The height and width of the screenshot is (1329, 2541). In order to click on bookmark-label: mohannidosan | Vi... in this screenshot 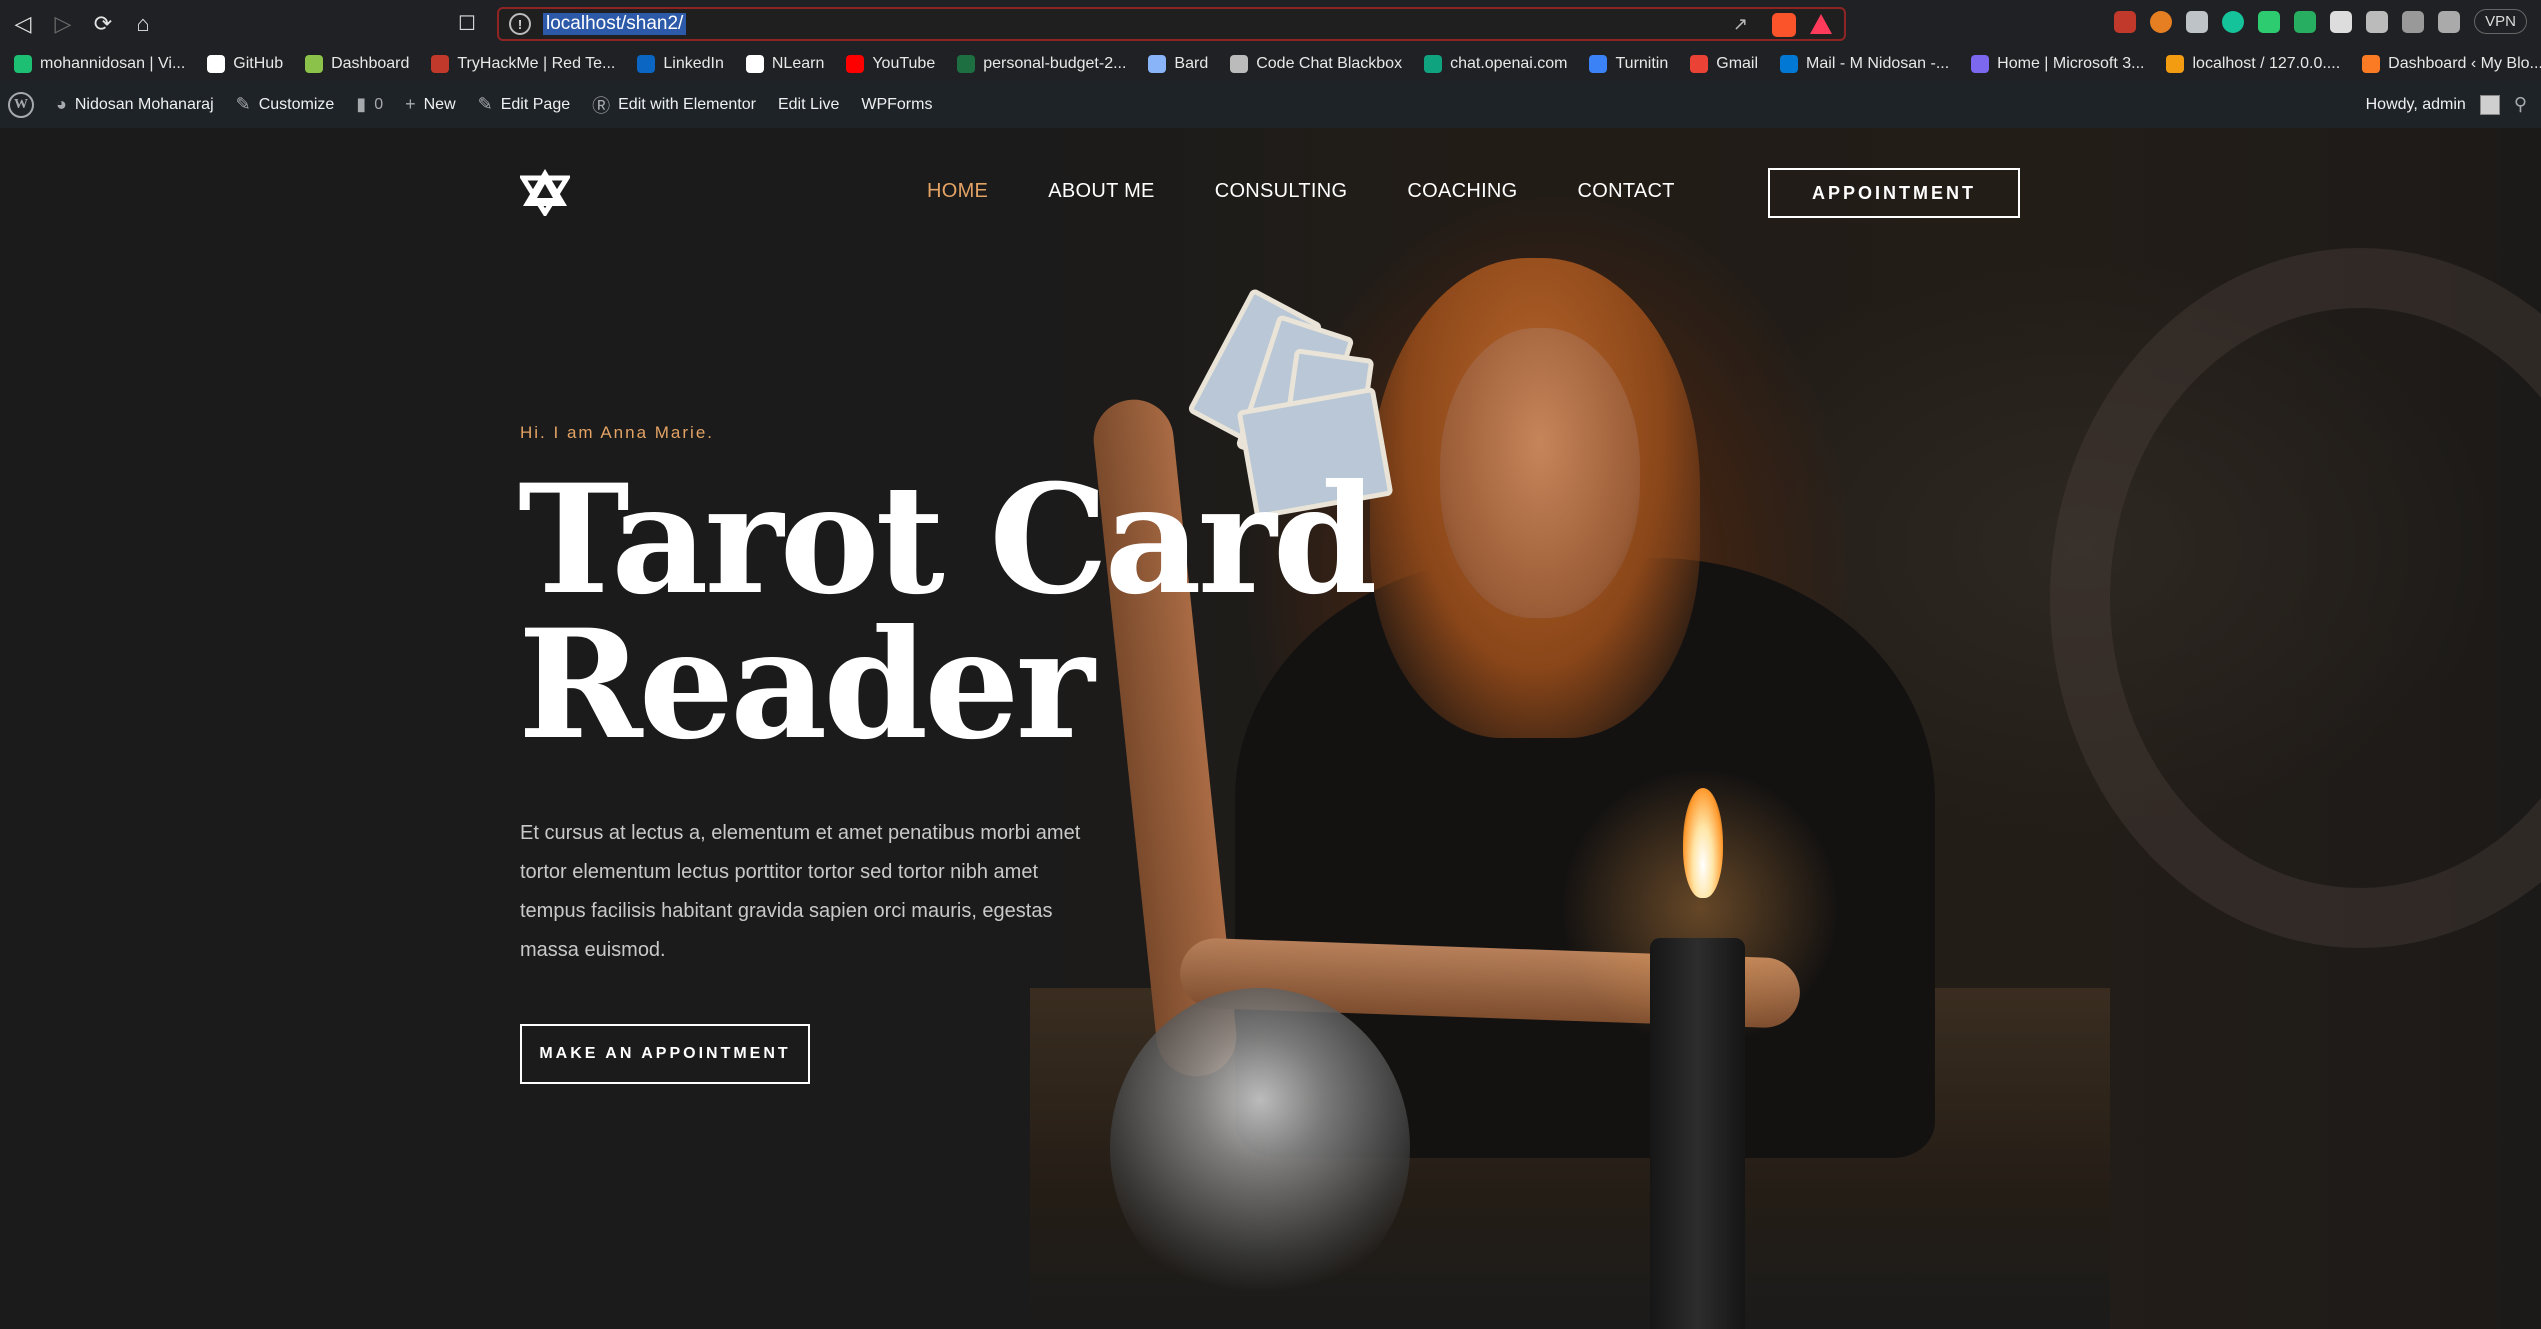, I will do `click(113, 63)`.